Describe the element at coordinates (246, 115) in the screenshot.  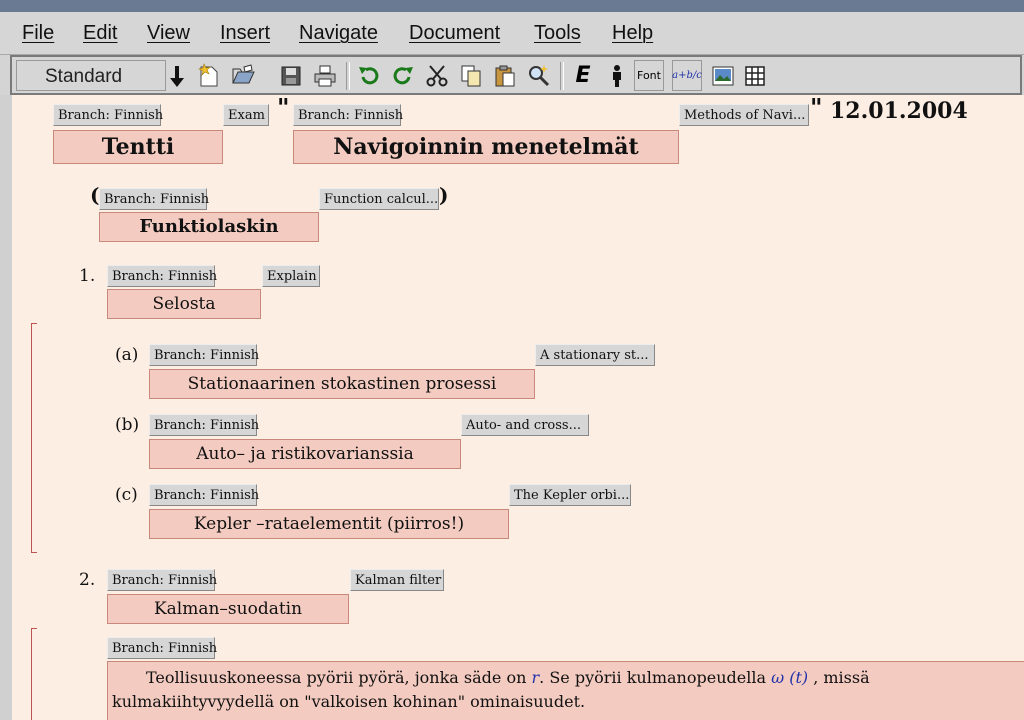
I see `exam-tag: Exam` at that location.